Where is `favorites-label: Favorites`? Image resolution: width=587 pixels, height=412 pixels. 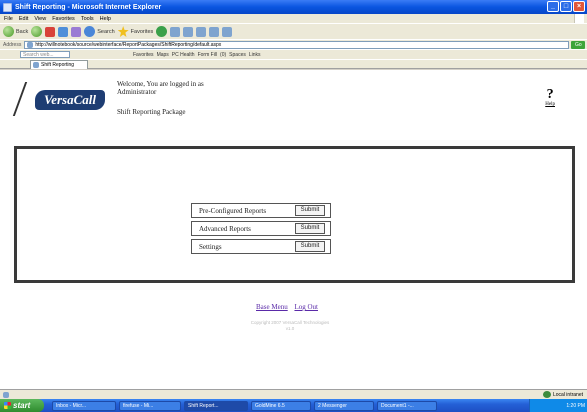 favorites-label: Favorites is located at coordinates (142, 31).